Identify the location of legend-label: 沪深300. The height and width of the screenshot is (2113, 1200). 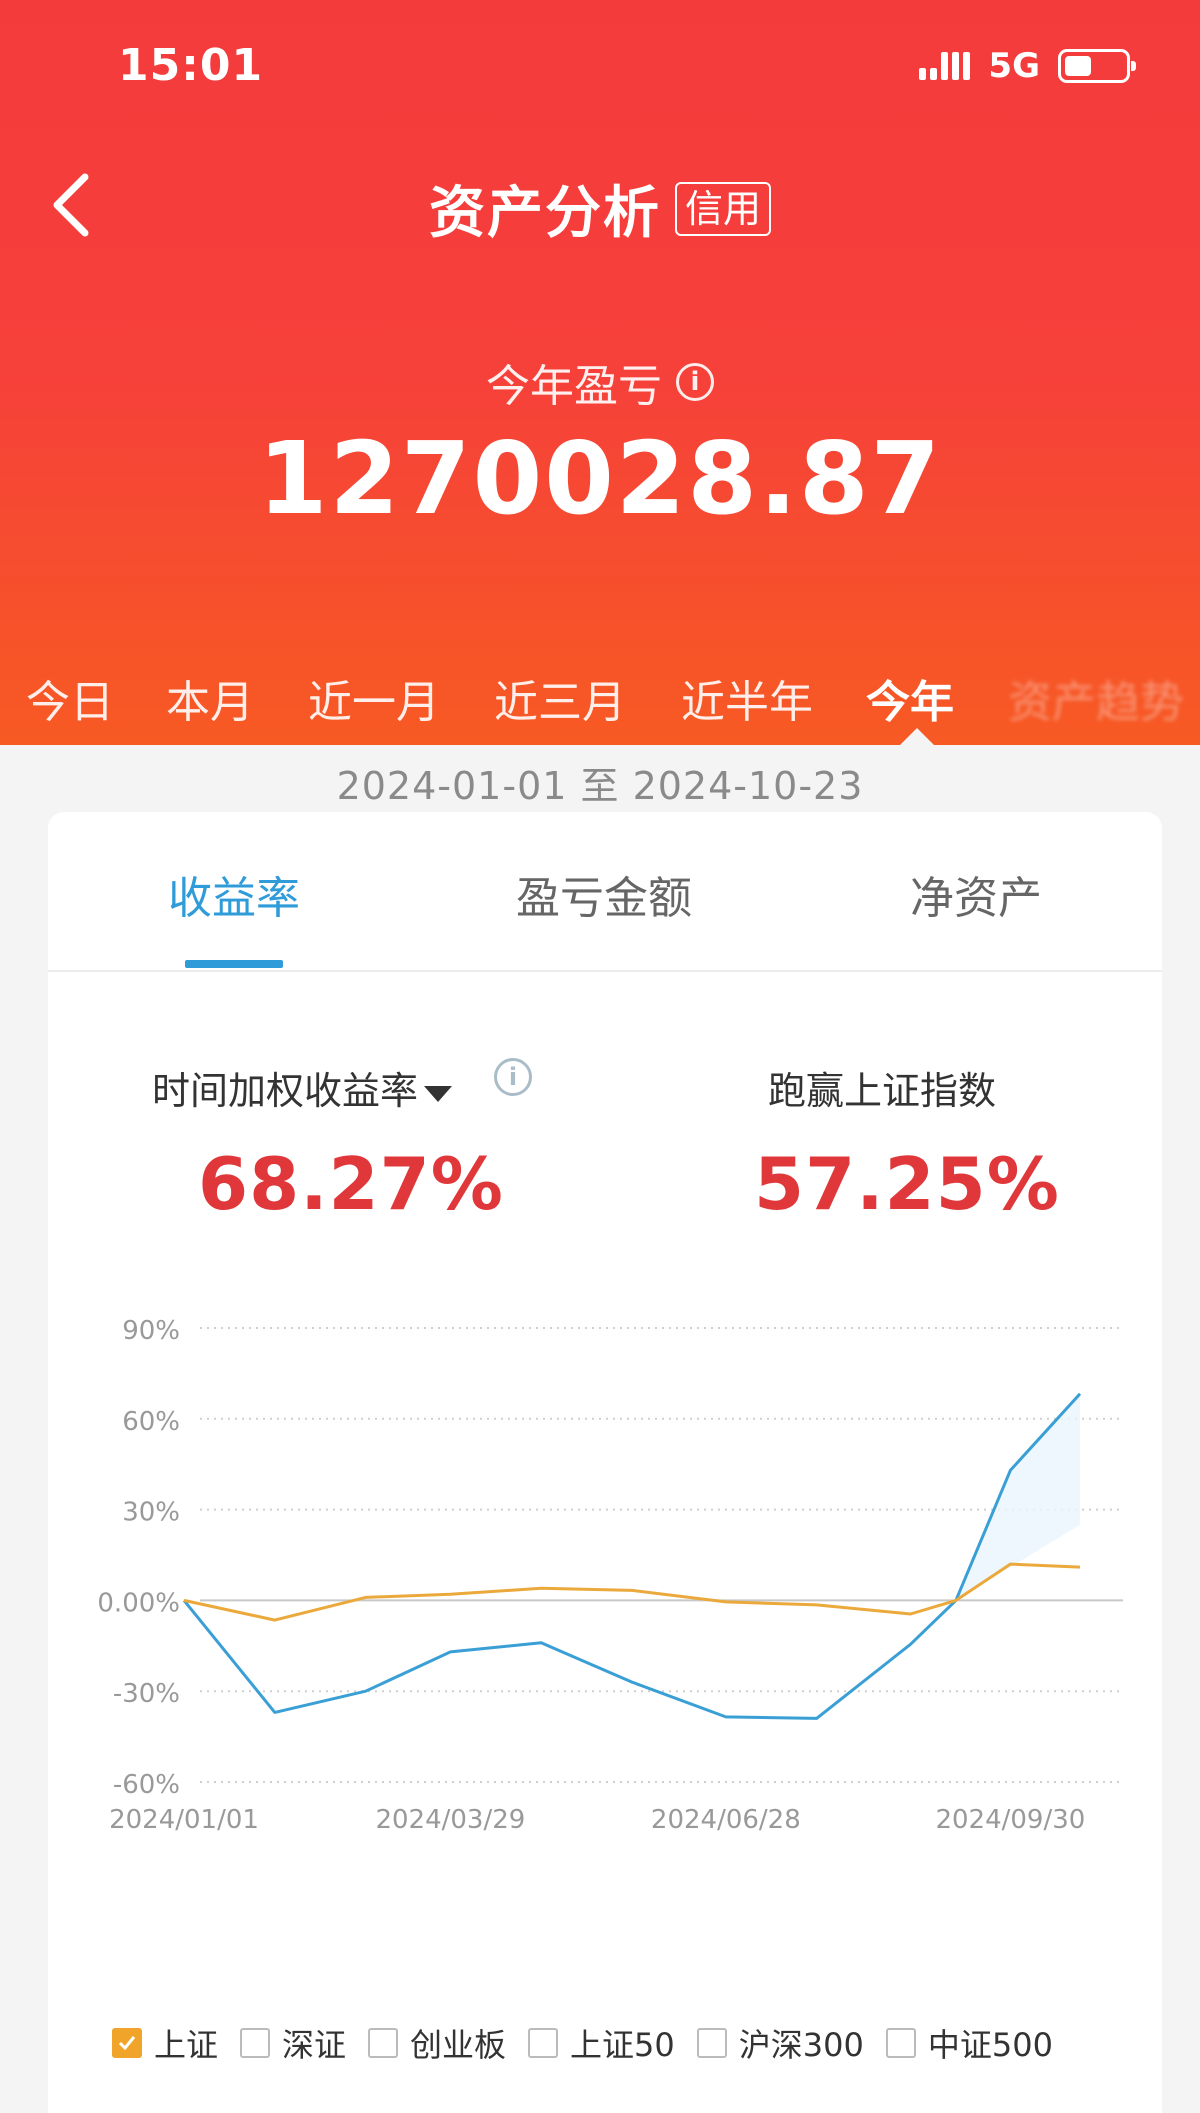
(801, 2045).